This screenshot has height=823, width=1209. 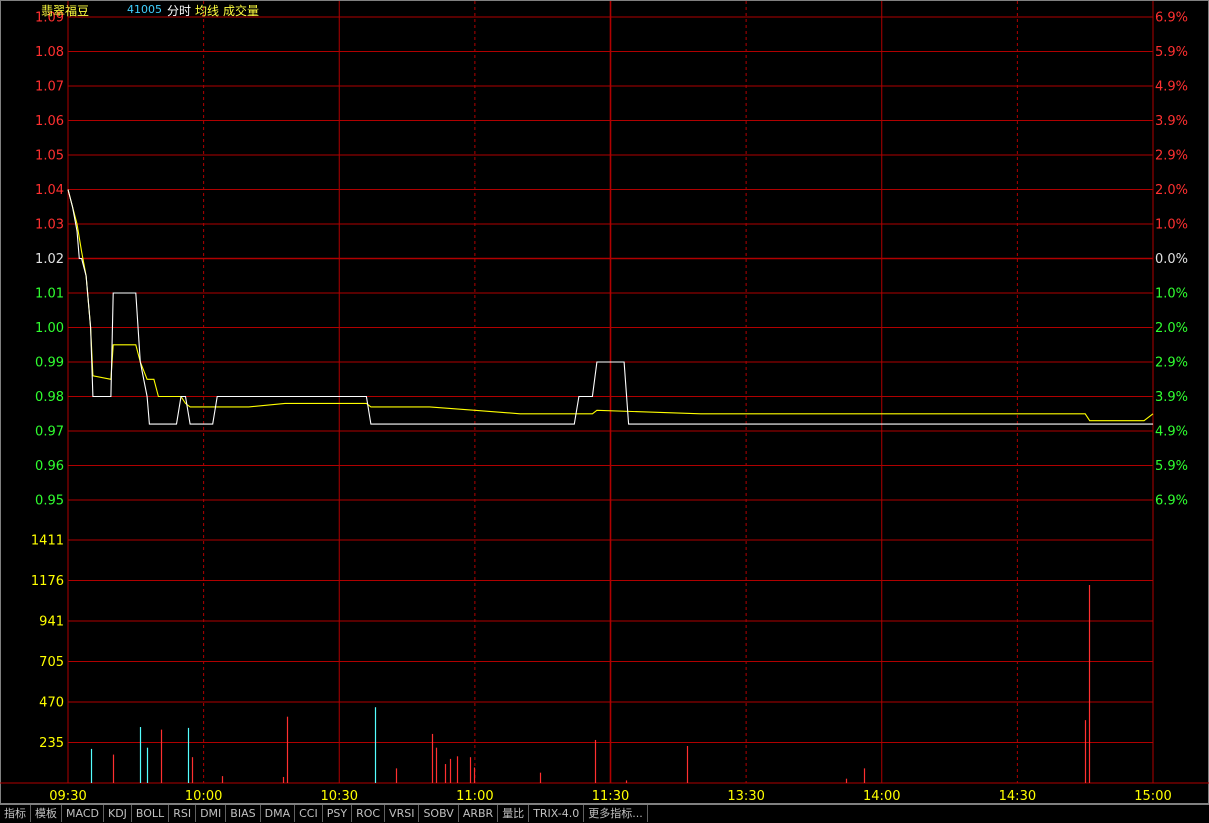 What do you see at coordinates (51, 622) in the screenshot?
I see `volume-tick-label: 941` at bounding box center [51, 622].